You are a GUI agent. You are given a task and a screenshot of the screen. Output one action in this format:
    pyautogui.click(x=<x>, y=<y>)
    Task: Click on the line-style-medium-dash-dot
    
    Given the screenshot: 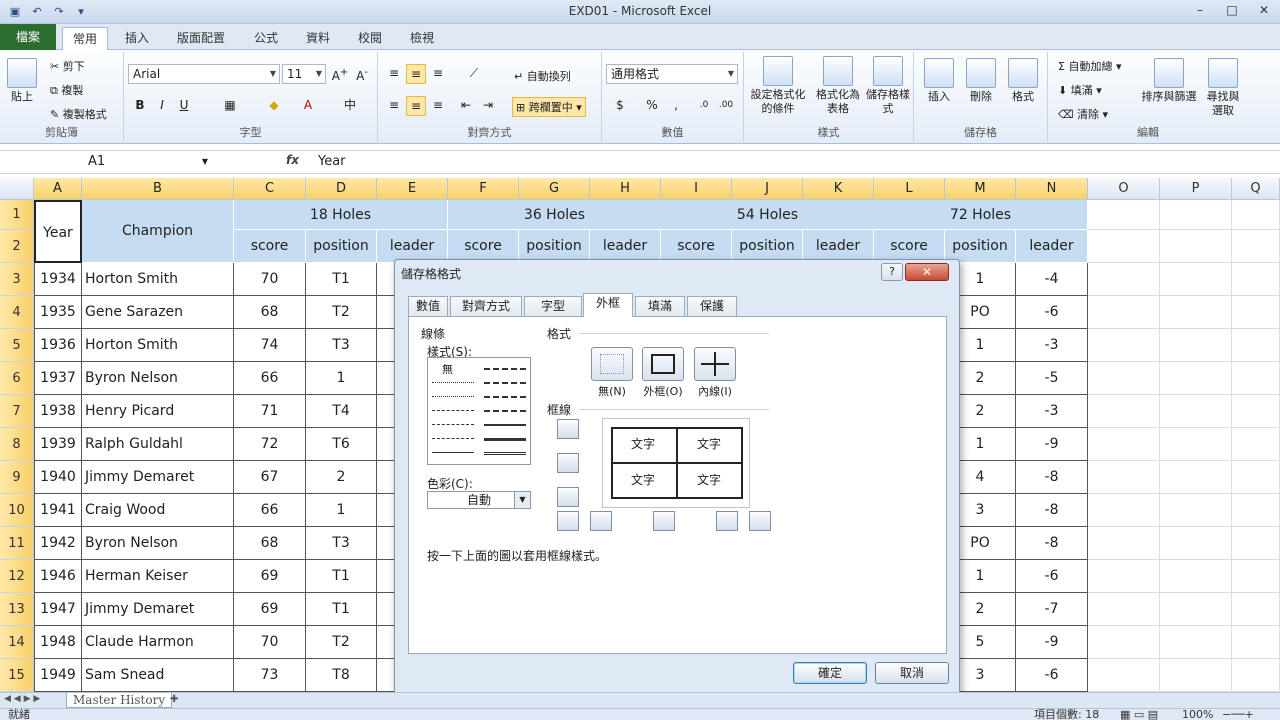 What is the action you would take?
    pyautogui.click(x=505, y=397)
    